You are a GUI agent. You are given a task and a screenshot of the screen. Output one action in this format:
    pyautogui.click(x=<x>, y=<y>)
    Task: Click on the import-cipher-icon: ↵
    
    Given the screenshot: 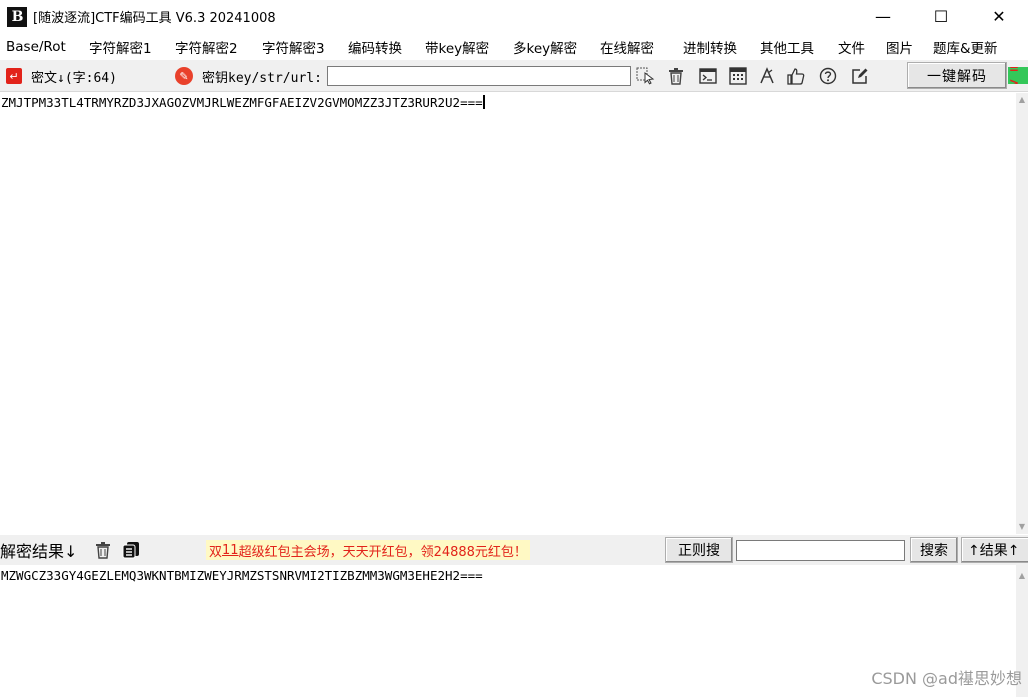 What is the action you would take?
    pyautogui.click(x=14, y=76)
    